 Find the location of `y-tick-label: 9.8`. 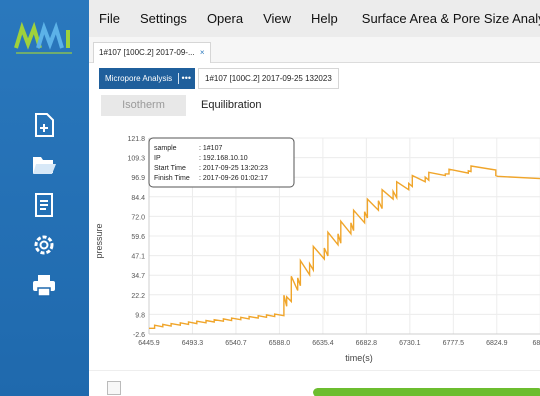

y-tick-label: 9.8 is located at coordinates (140, 315).